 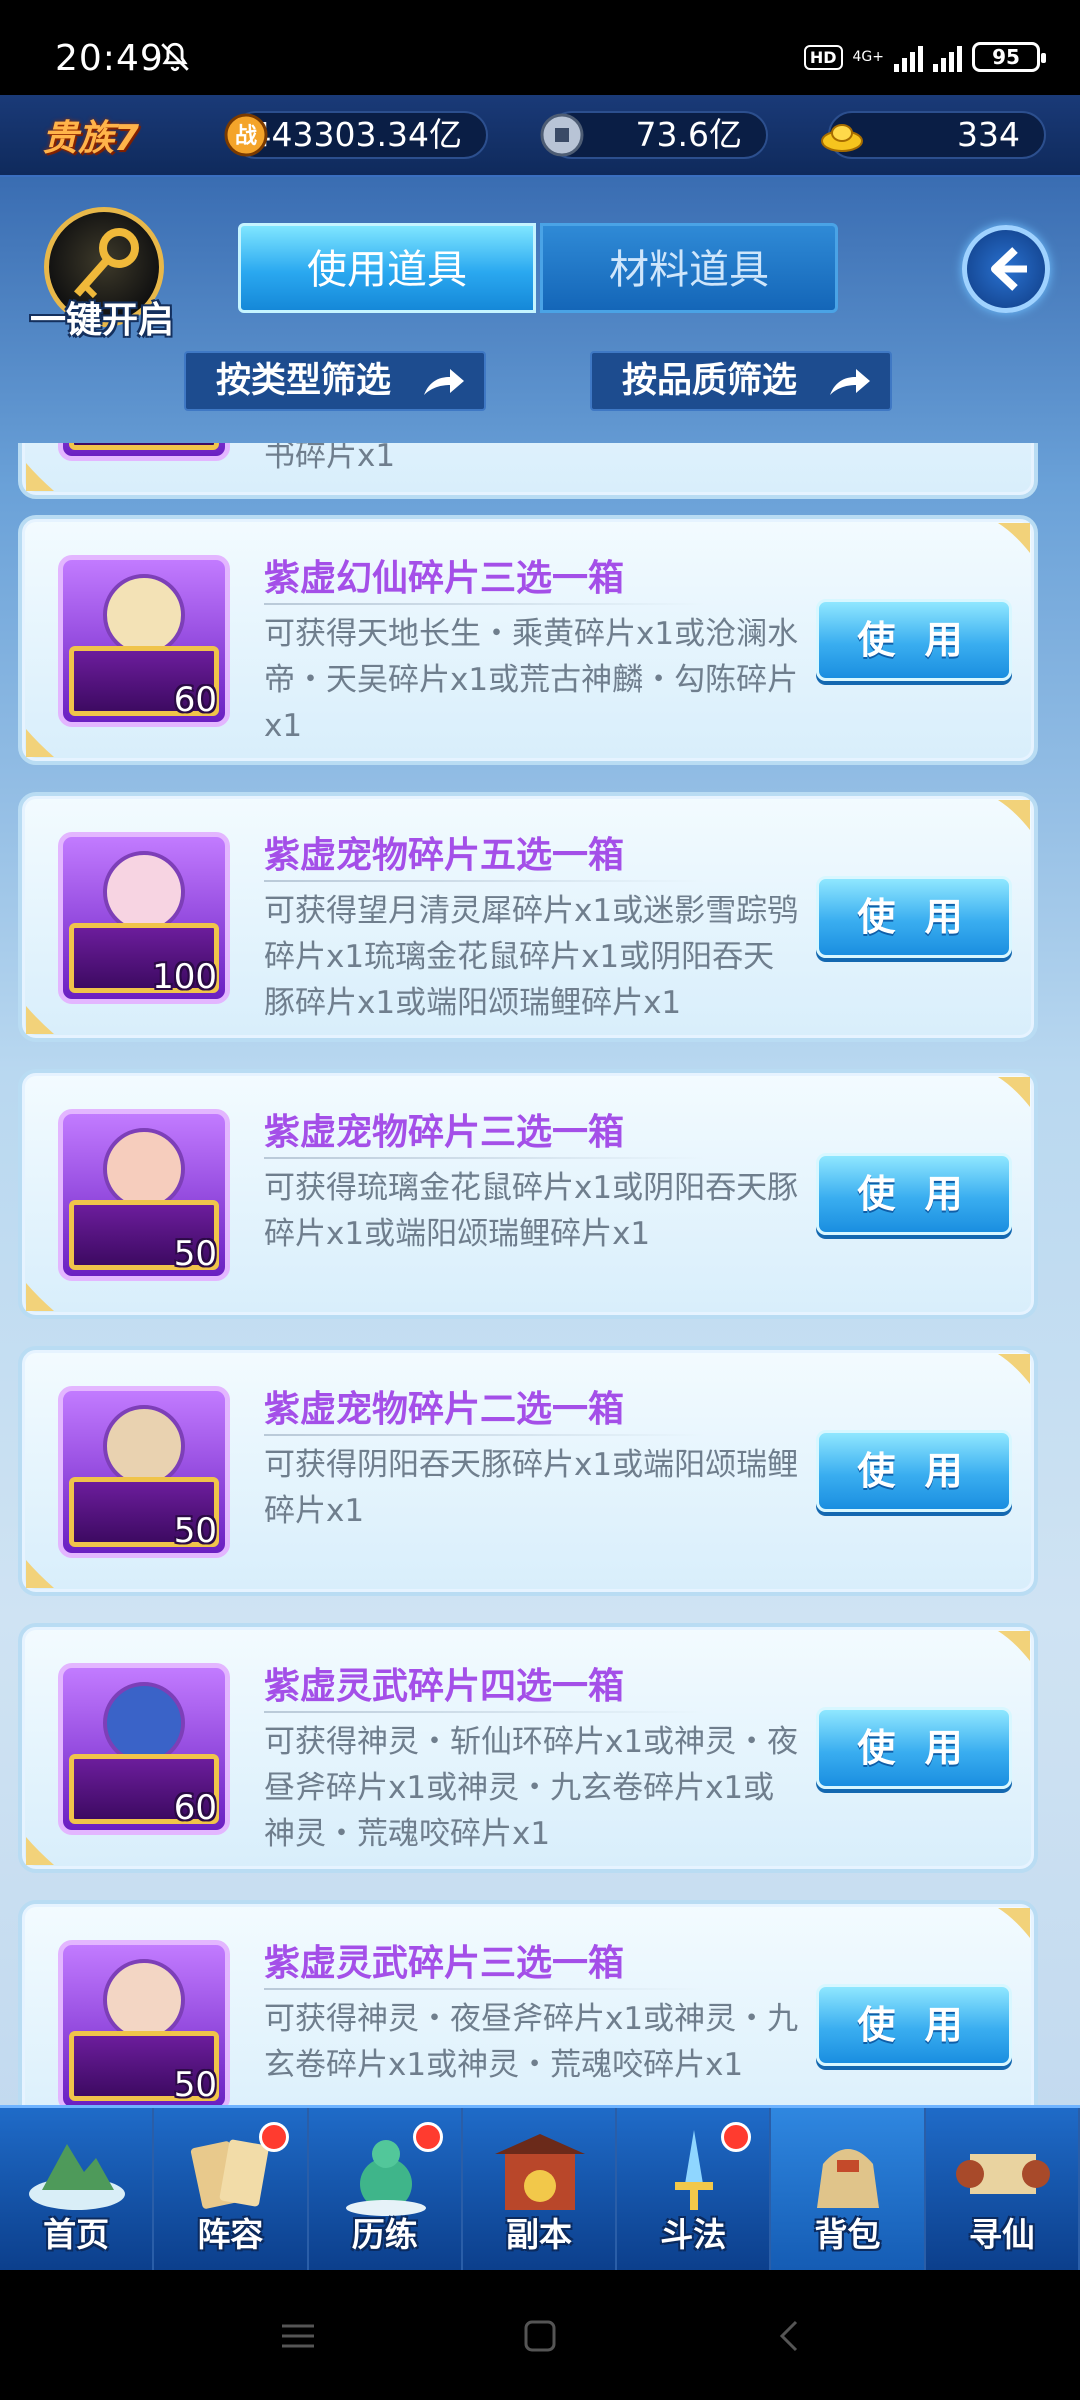 What do you see at coordinates (184, 977) in the screenshot?
I see `item-quantity: 100` at bounding box center [184, 977].